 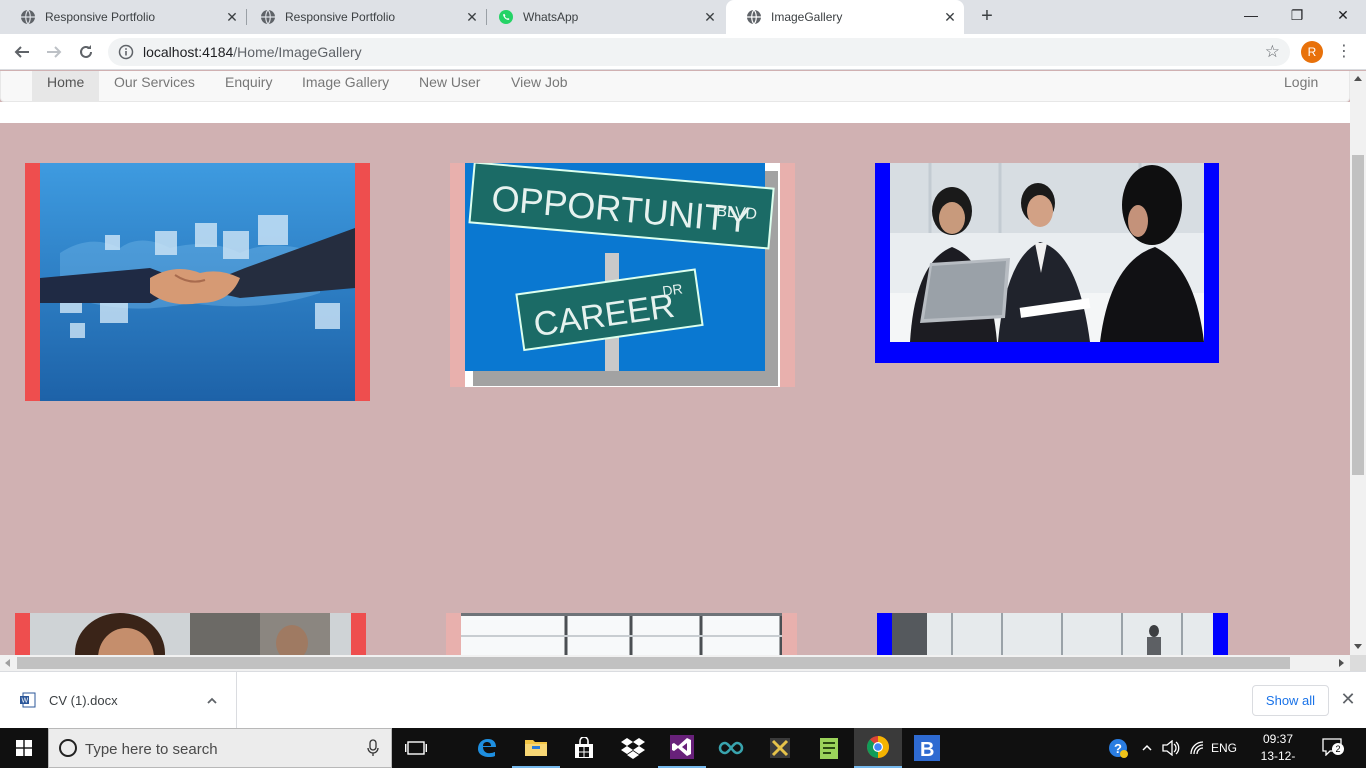 I want to click on scroll-down-arrow-icon, so click(x=1358, y=646).